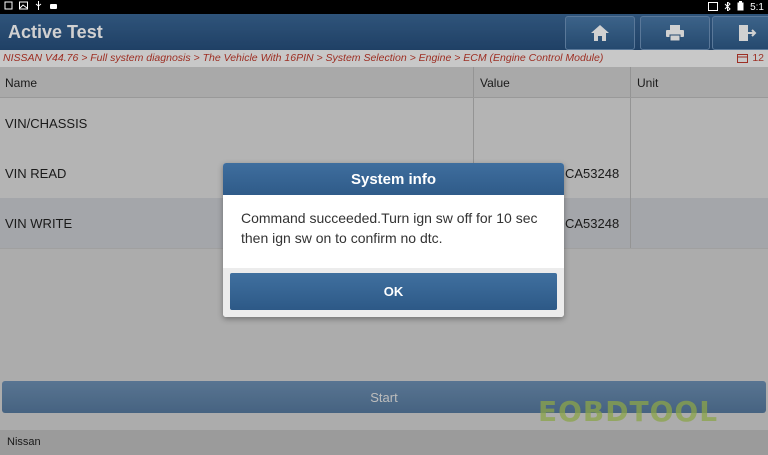 This screenshot has height=455, width=768. I want to click on clock-time: 5:1, so click(757, 7).